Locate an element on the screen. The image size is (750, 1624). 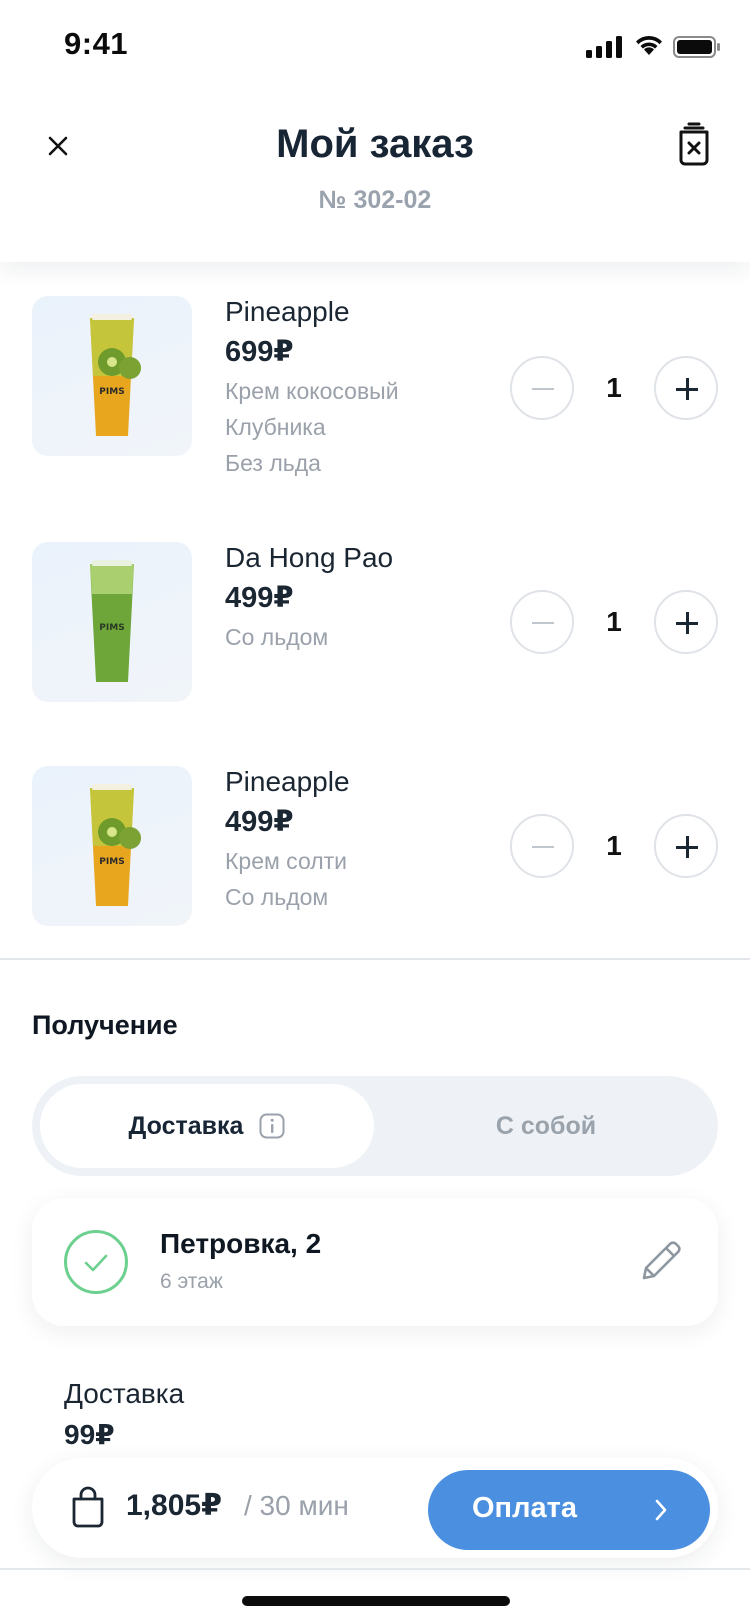
item-name: Da Hong Pao is located at coordinates (309, 557).